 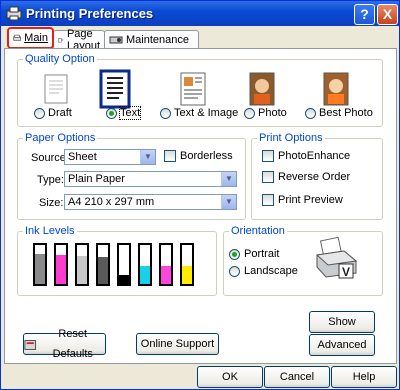 What do you see at coordinates (258, 231) in the screenshot?
I see `group-legend: Orientation` at bounding box center [258, 231].